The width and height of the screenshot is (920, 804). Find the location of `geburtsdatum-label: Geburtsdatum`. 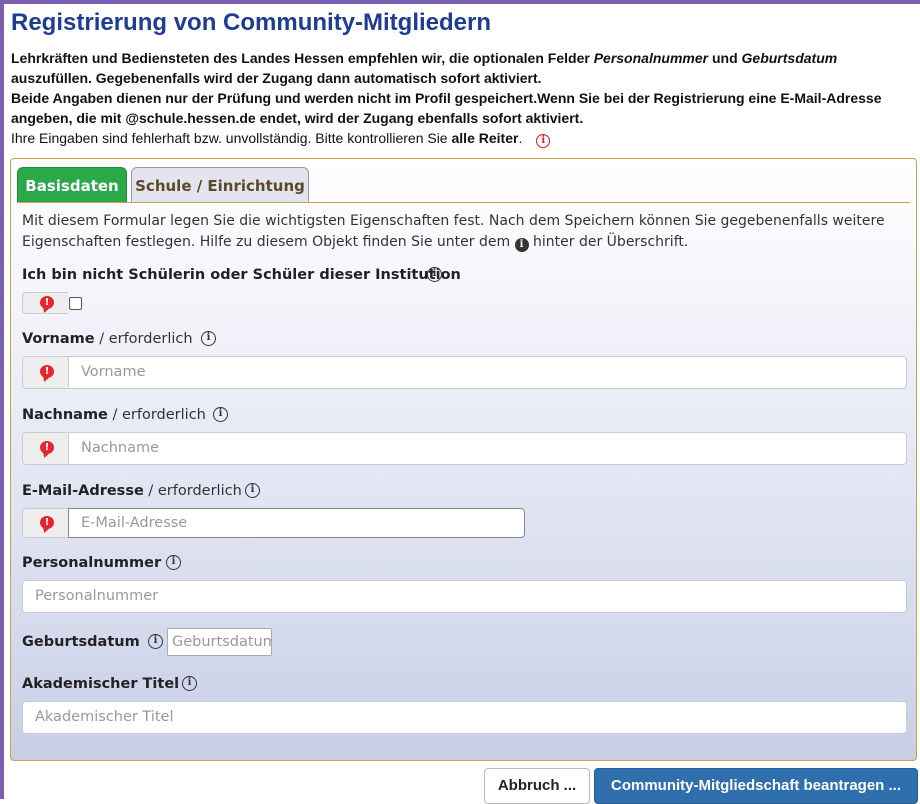

geburtsdatum-label: Geburtsdatum is located at coordinates (81, 642).